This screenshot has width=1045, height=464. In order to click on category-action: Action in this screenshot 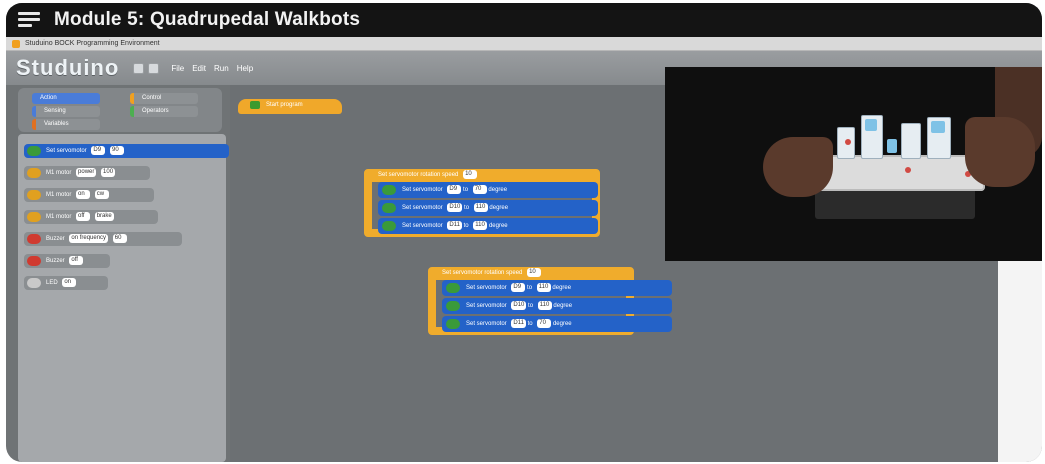, I will do `click(66, 98)`.